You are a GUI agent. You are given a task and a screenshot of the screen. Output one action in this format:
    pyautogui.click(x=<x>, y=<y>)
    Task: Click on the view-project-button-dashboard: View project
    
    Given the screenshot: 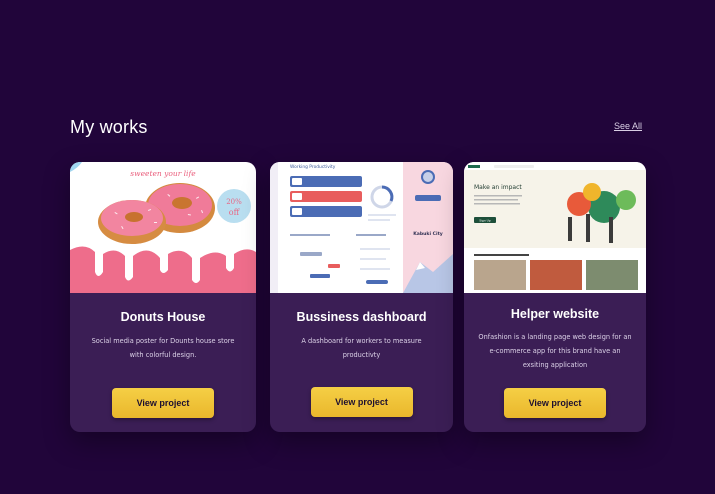 What is the action you would take?
    pyautogui.click(x=361, y=402)
    